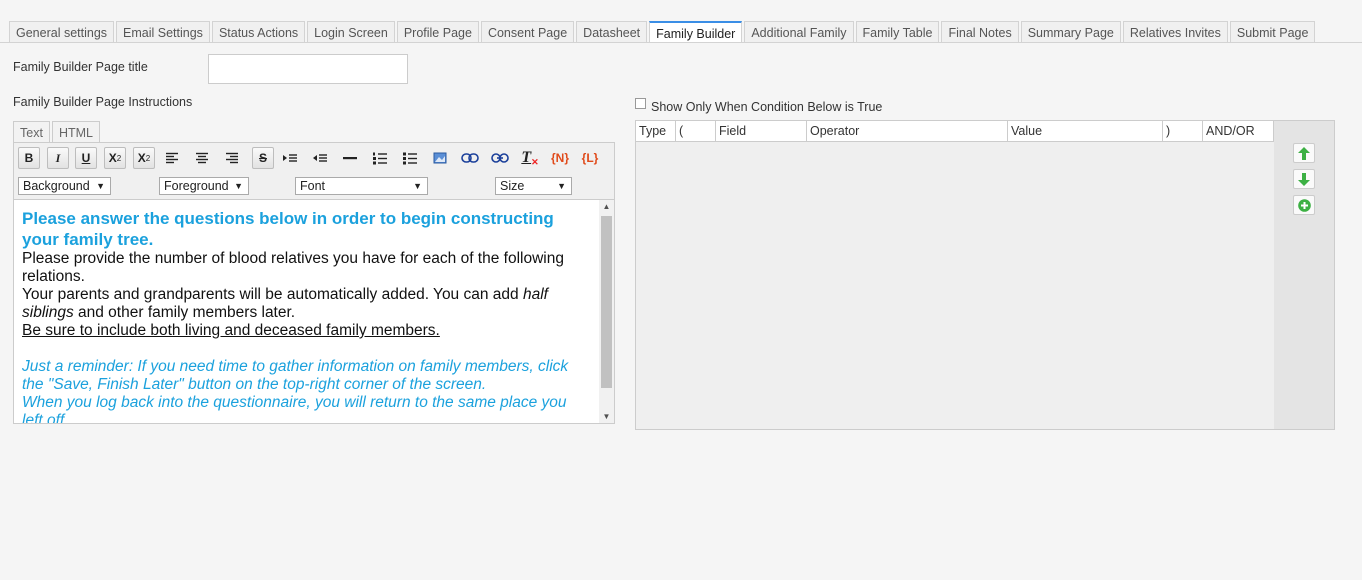 This screenshot has height=580, width=1362. I want to click on tab-login-screen: Login Screen, so click(351, 31).